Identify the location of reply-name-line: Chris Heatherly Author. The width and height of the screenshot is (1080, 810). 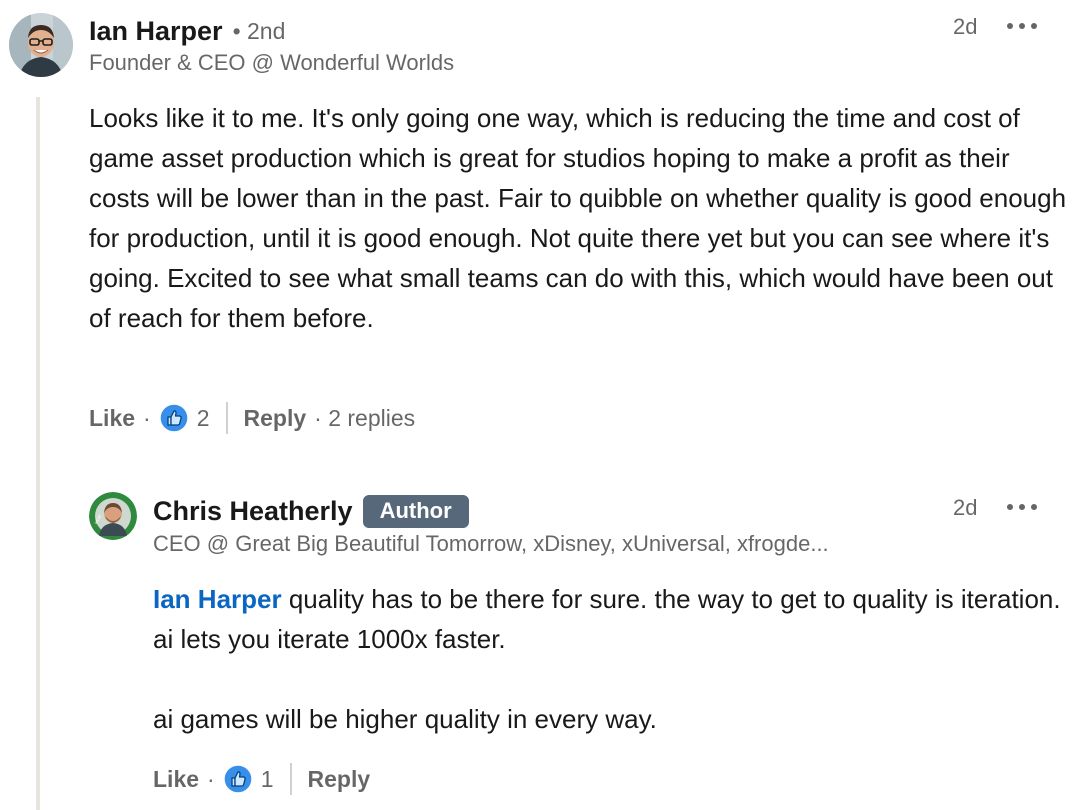
(311, 511).